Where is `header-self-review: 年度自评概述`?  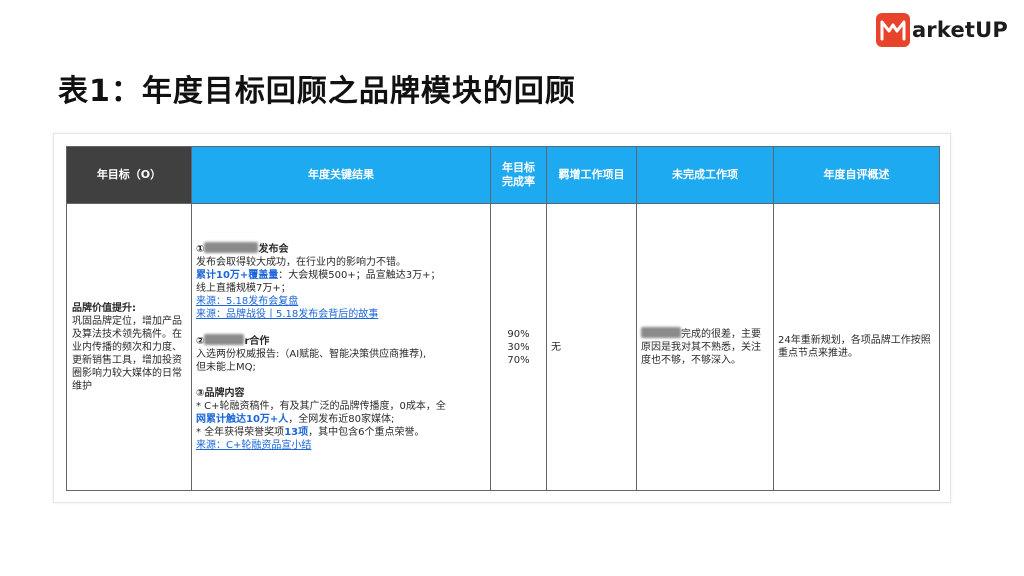 header-self-review: 年度自评概述 is located at coordinates (856, 175).